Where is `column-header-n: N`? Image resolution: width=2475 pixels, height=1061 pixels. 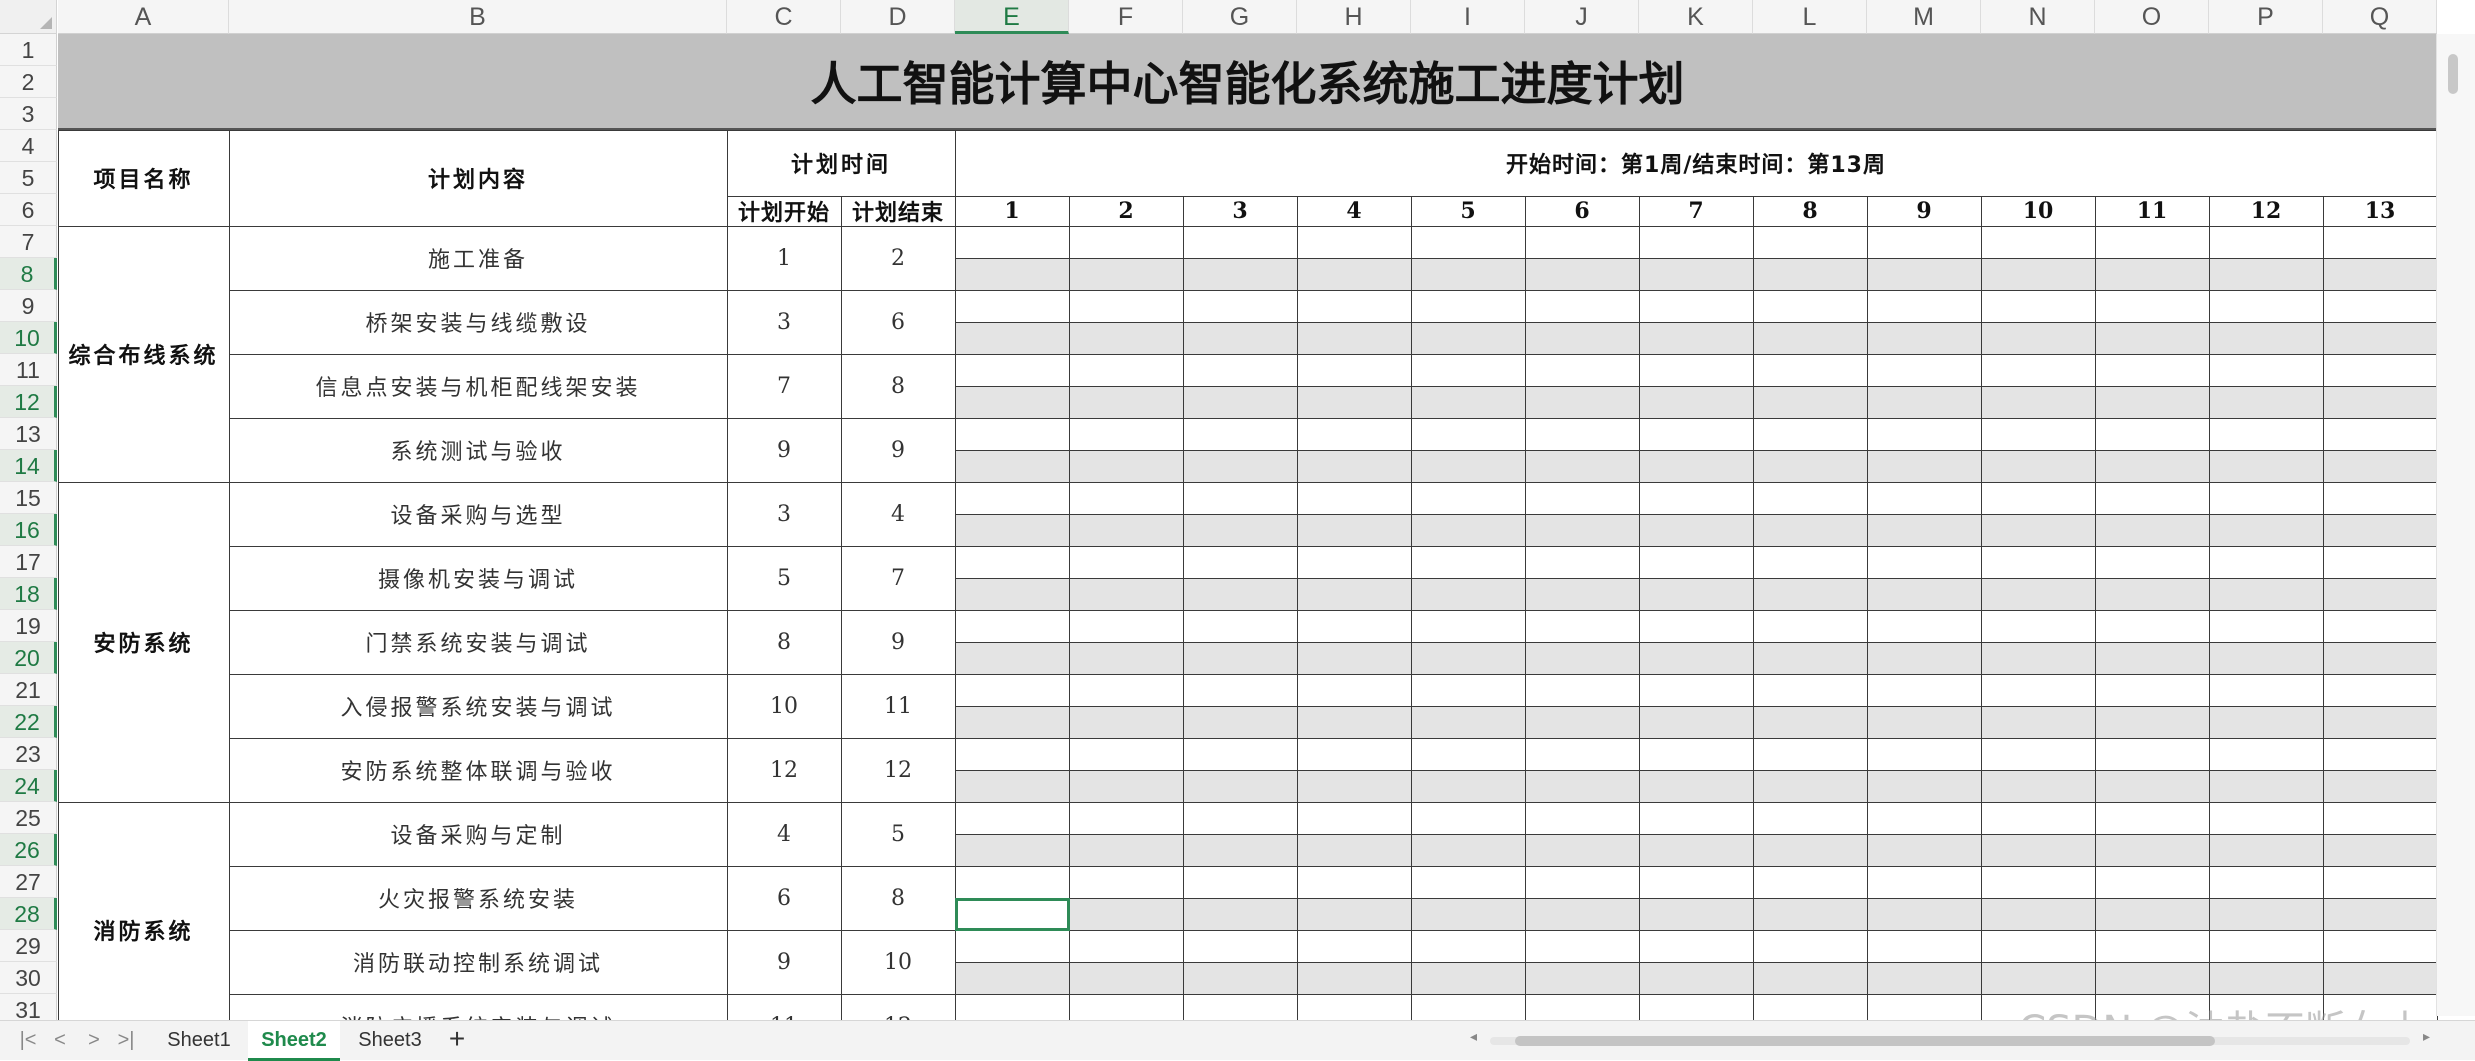 column-header-n: N is located at coordinates (2038, 17).